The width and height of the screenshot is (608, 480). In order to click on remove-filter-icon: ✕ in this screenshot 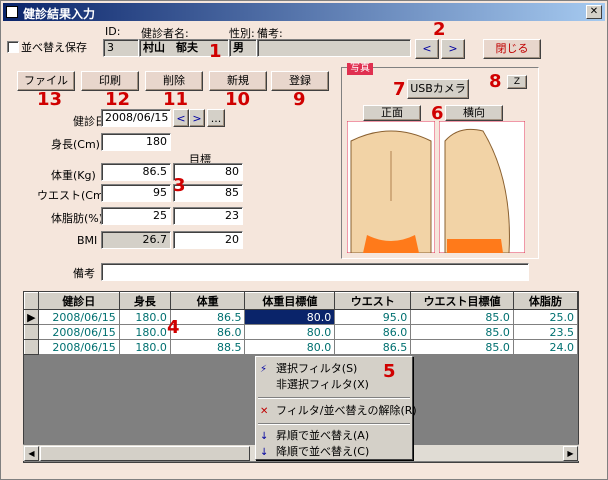, I will do `click(264, 411)`.